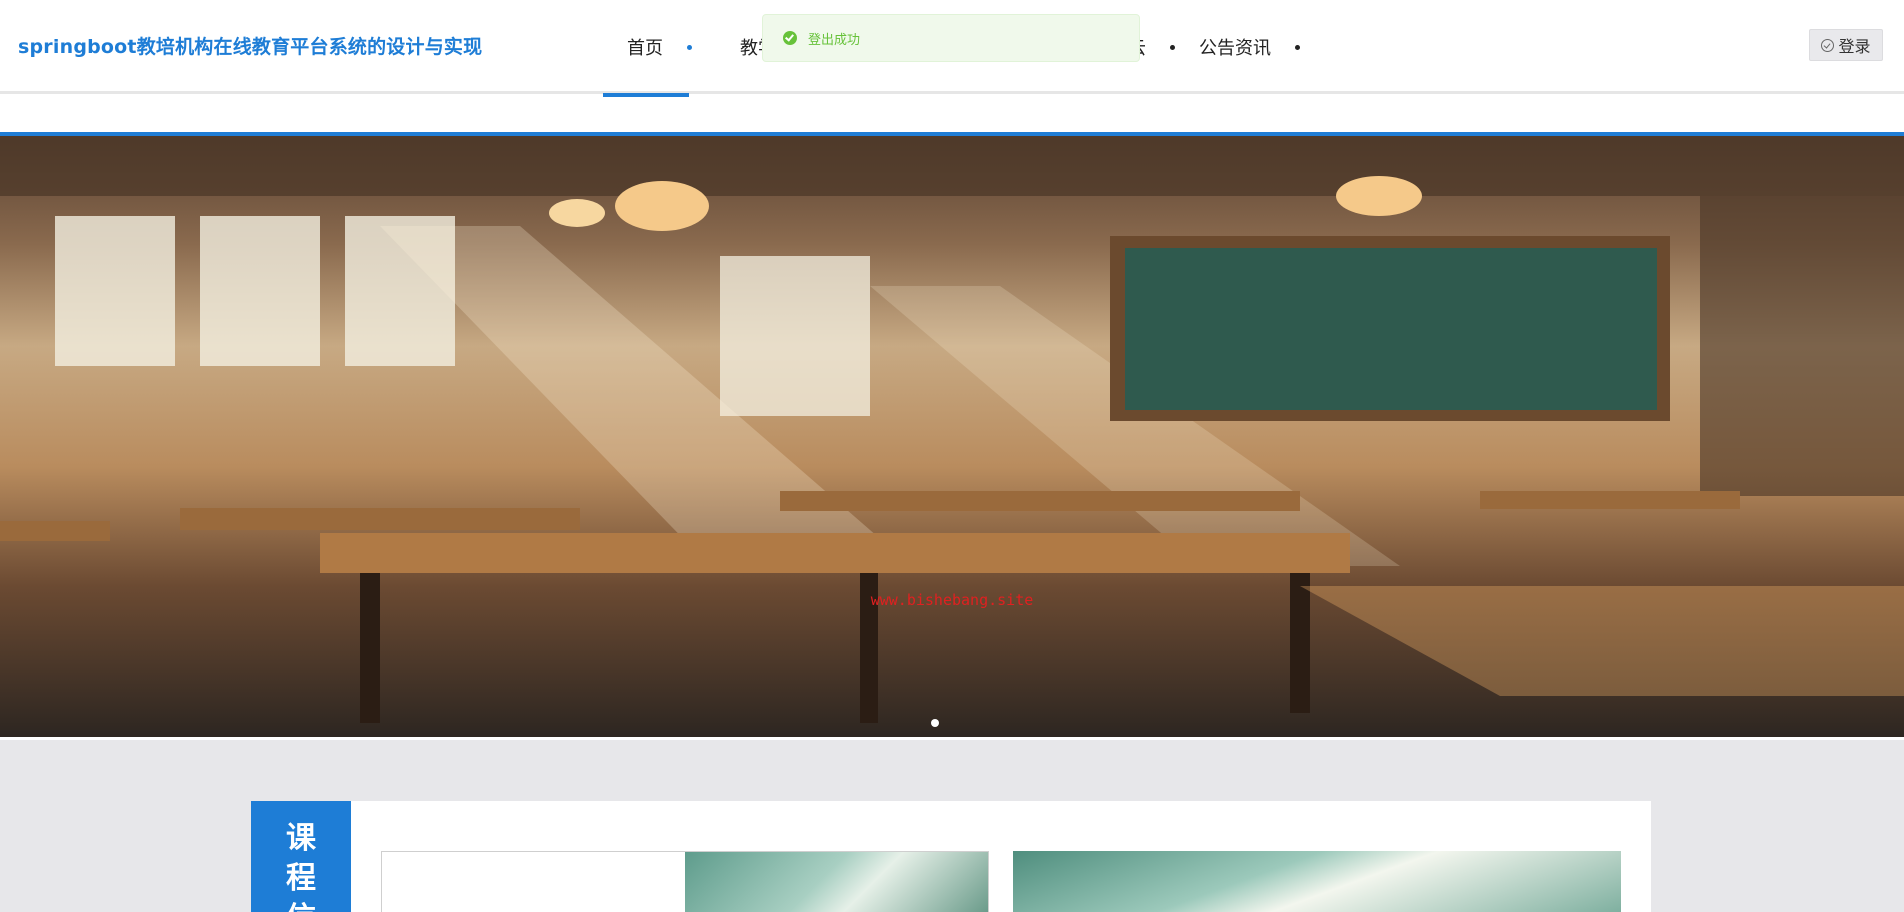 The height and width of the screenshot is (912, 1904). I want to click on course-thumbnail, so click(836, 882).